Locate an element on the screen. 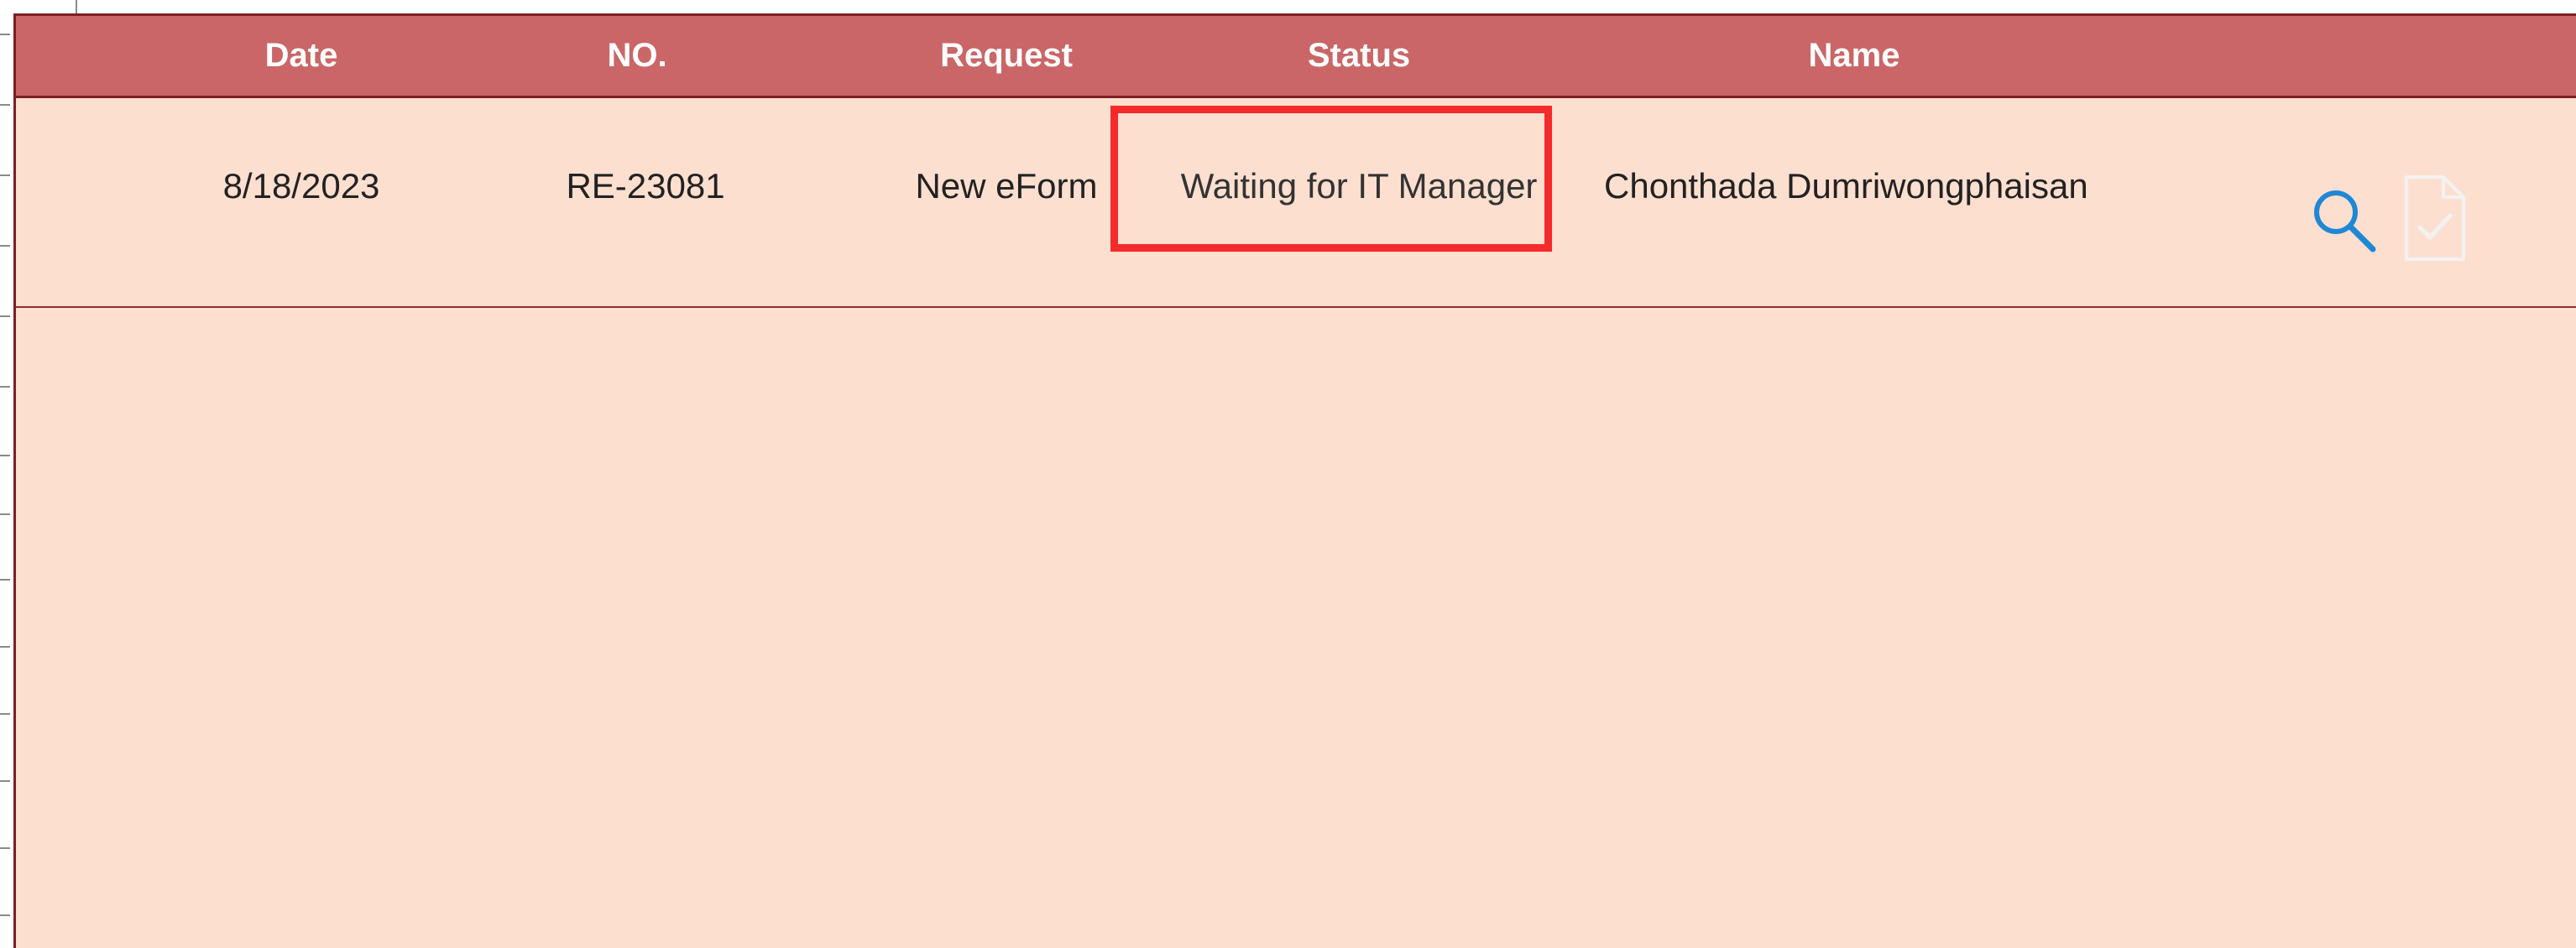  column-header-request: Request is located at coordinates (1006, 55).